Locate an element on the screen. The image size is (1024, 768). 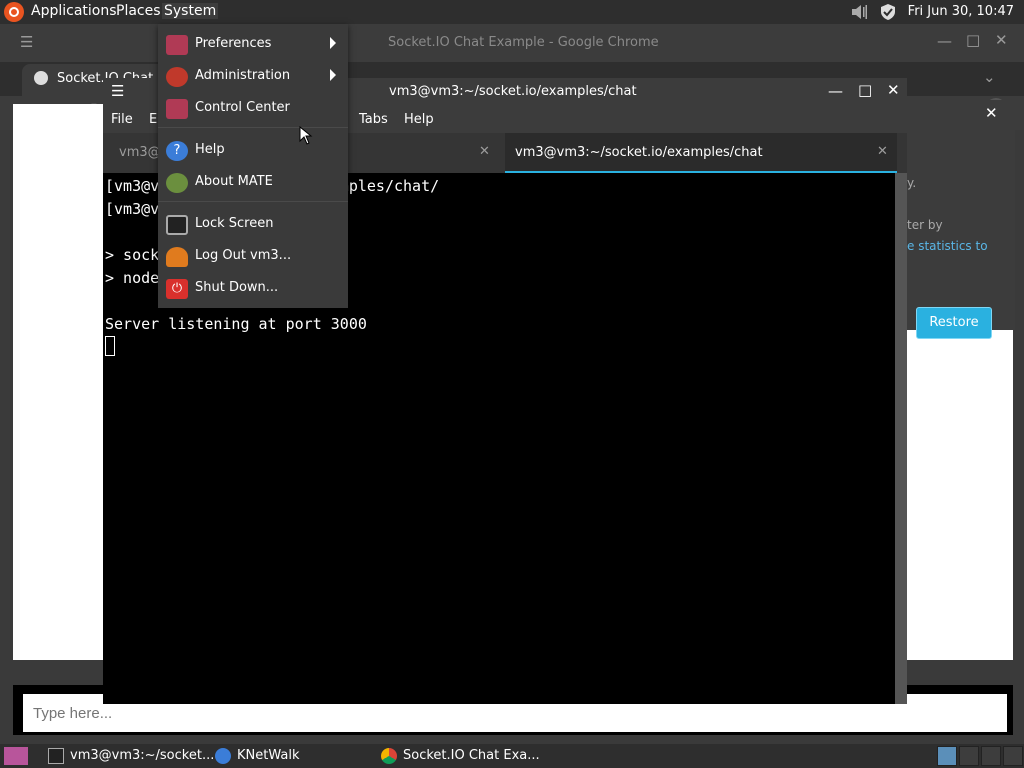
terminal-title: vm3@vm3:~/socket.io/examples/chat is located at coordinates (513, 91).